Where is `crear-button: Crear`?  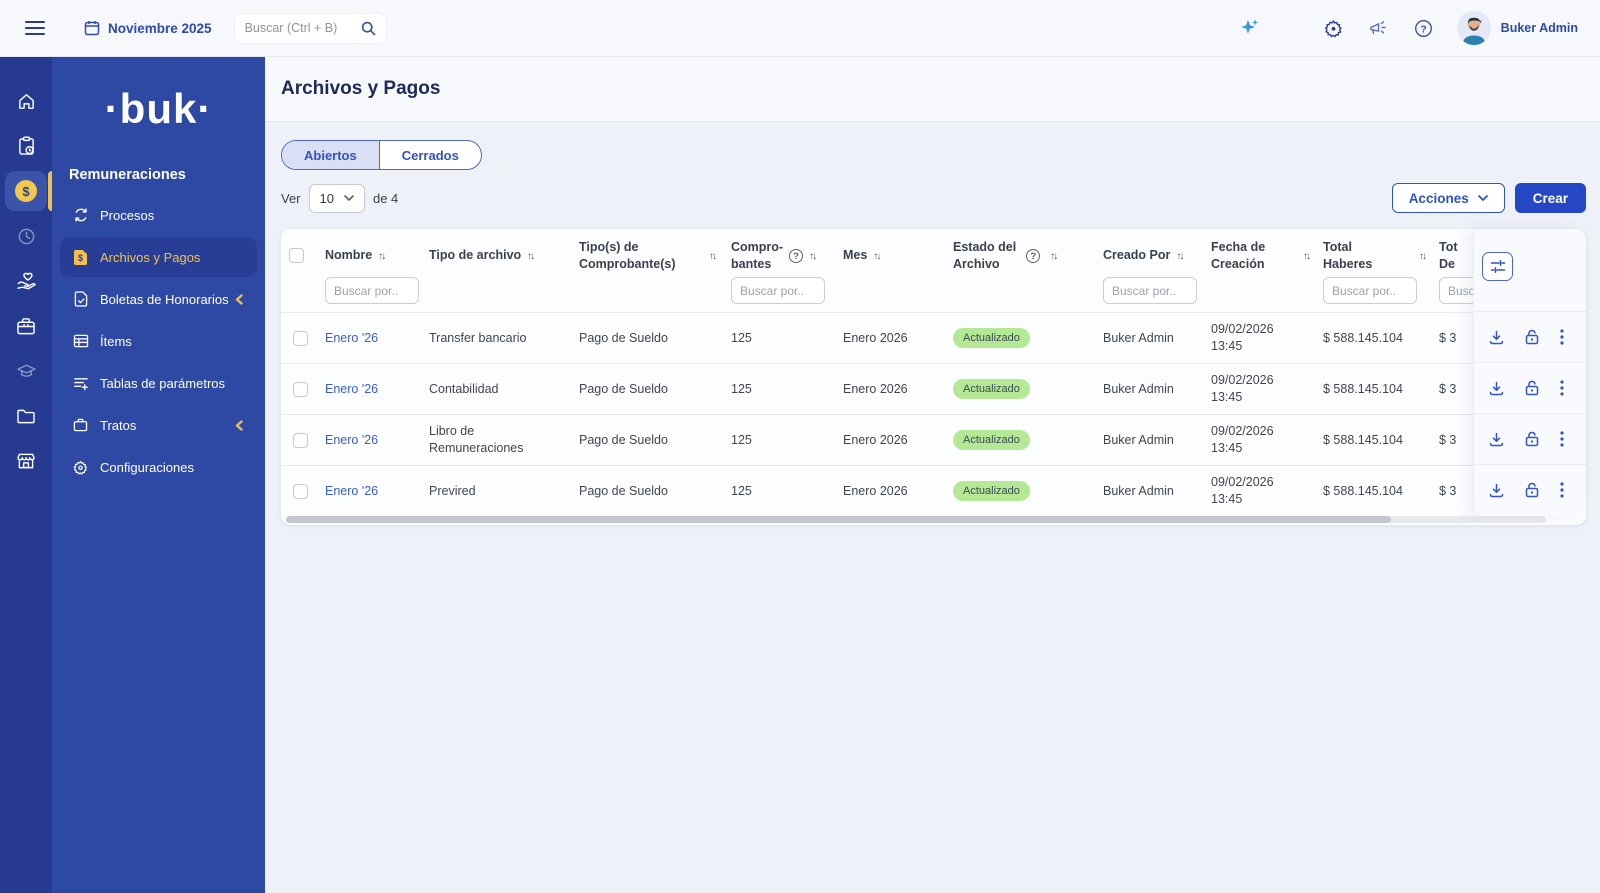
crear-button: Crear is located at coordinates (1550, 198).